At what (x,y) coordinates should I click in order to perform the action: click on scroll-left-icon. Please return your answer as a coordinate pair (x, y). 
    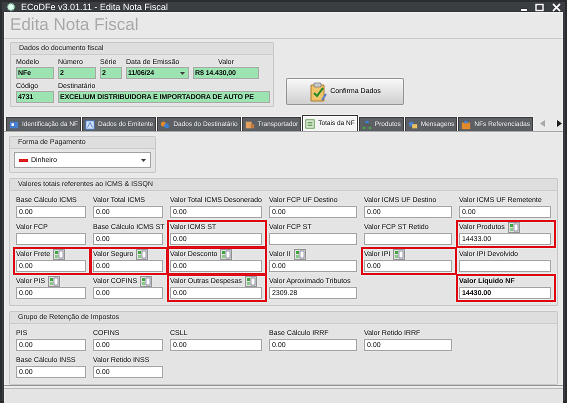
    Looking at the image, I should click on (543, 123).